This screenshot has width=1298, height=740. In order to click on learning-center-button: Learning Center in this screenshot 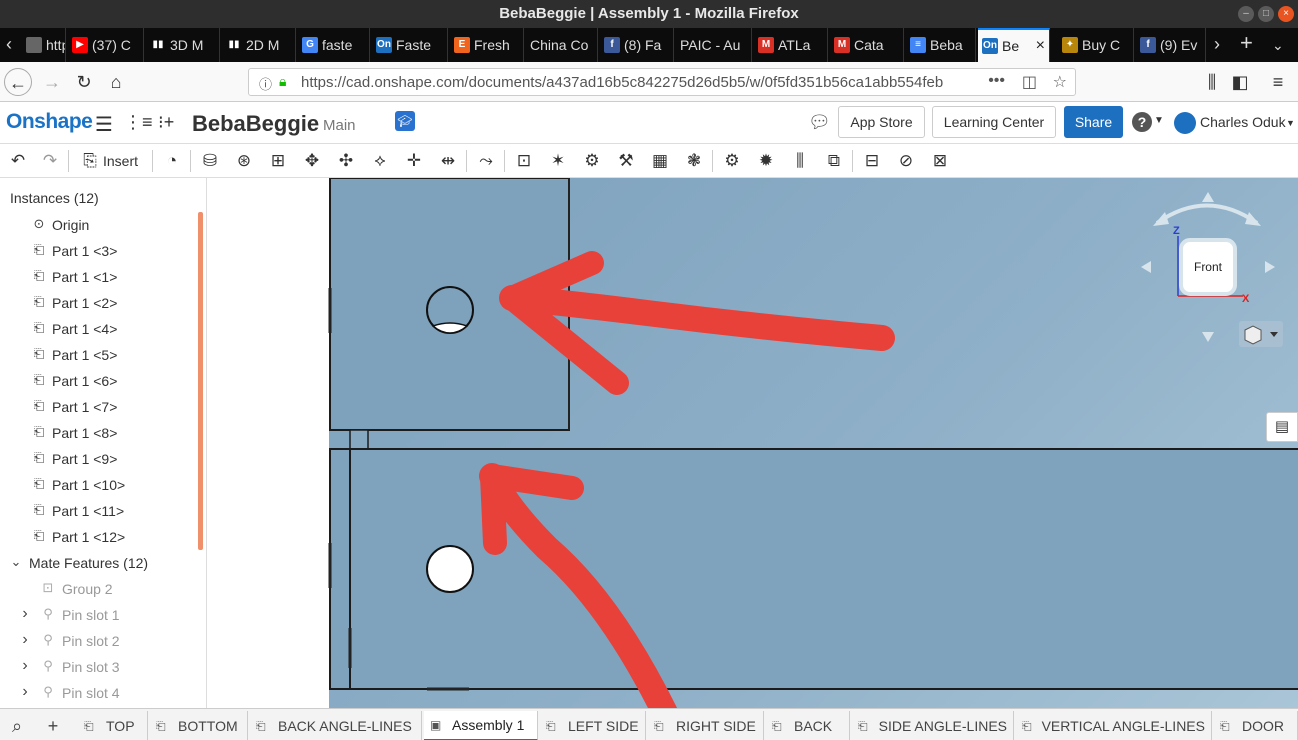, I will do `click(994, 122)`.